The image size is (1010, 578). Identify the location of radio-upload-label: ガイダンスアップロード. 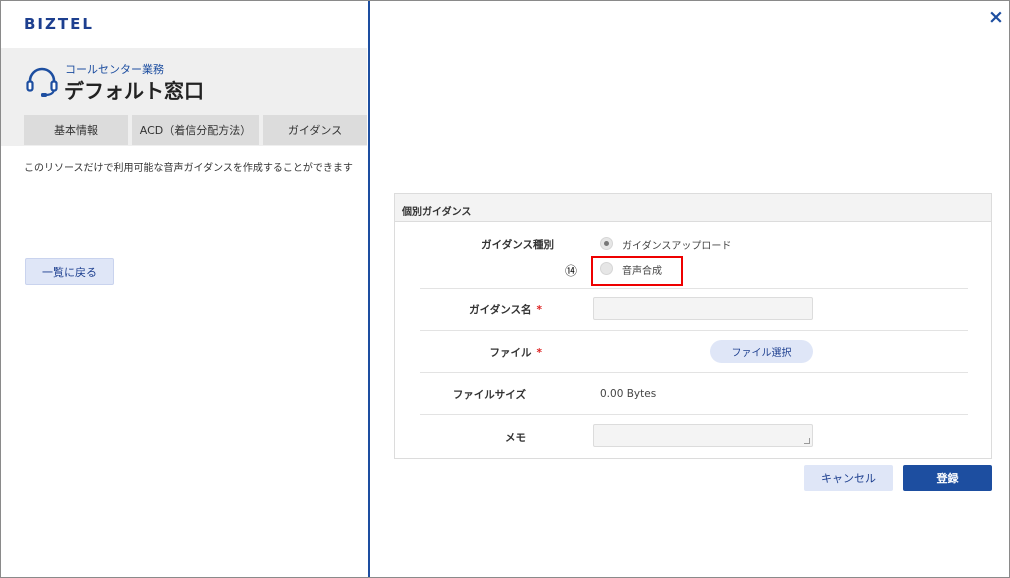
(677, 246).